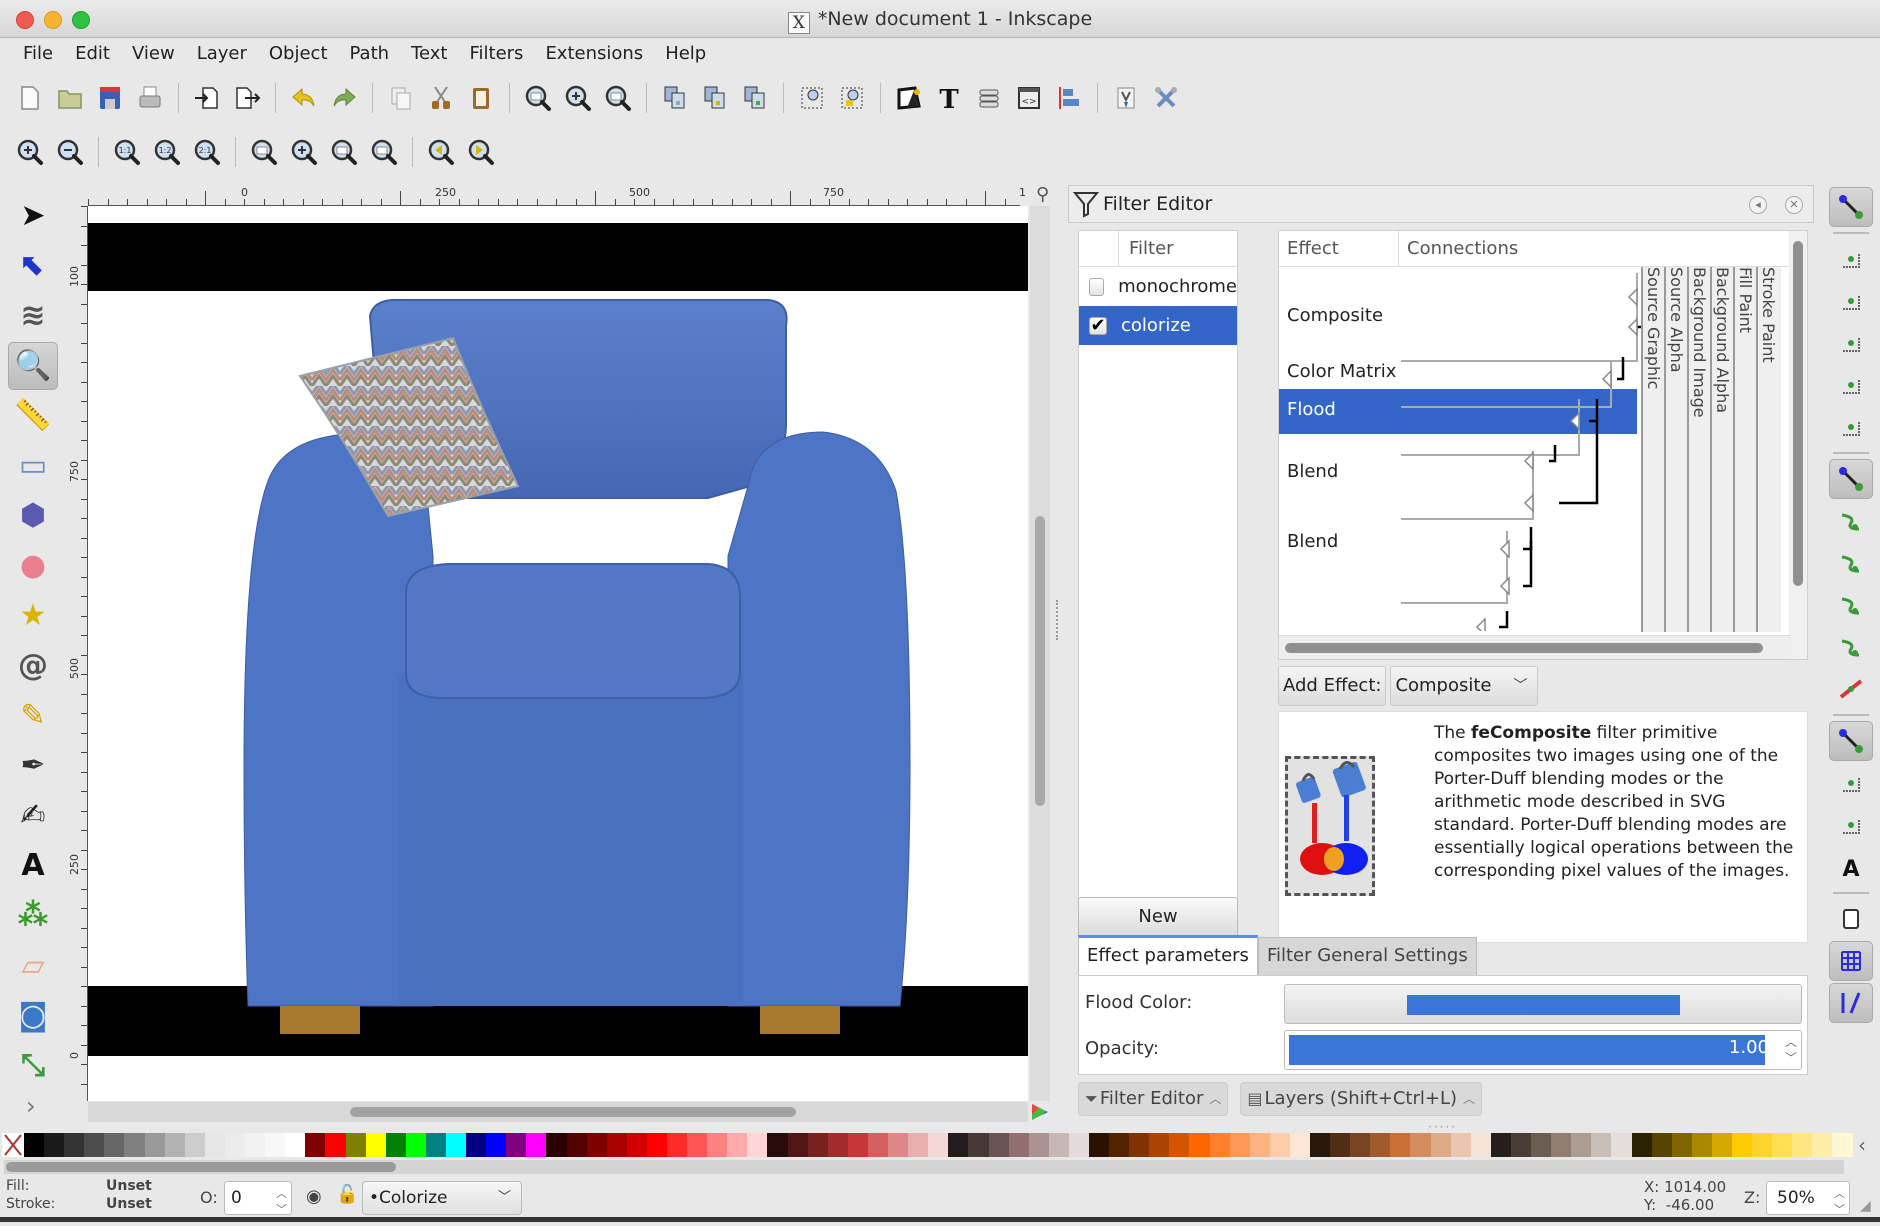  Describe the element at coordinates (1097, 286) in the screenshot. I see `filter-enabled-checkbox` at that location.